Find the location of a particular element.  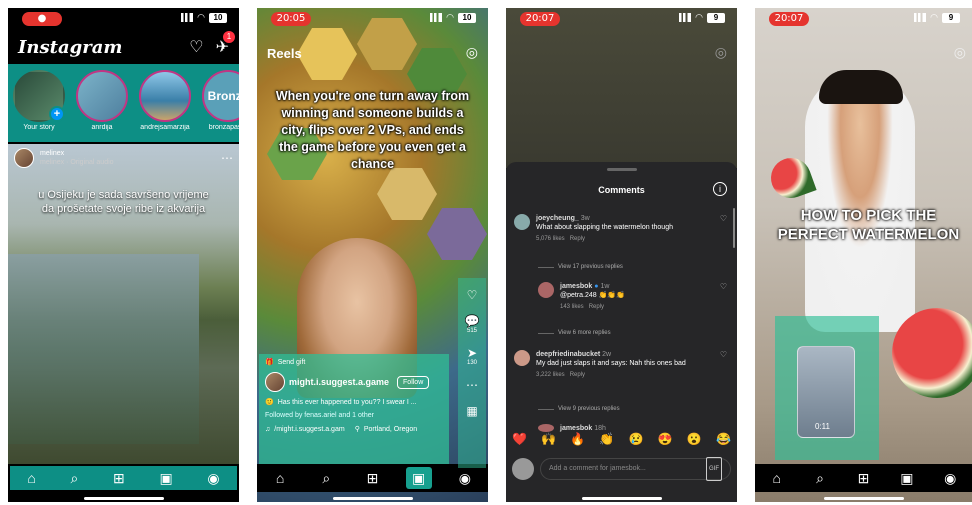

location-link: Portland, Oregon is located at coordinates (390, 429).